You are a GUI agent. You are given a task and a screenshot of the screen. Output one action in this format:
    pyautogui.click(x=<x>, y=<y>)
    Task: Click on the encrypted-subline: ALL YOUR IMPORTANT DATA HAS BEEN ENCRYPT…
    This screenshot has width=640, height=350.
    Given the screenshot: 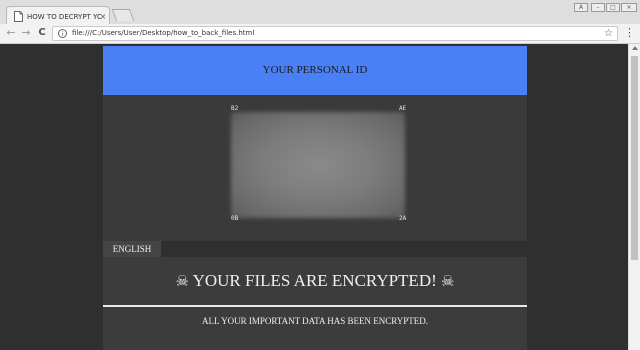 What is the action you would take?
    pyautogui.click(x=315, y=321)
    